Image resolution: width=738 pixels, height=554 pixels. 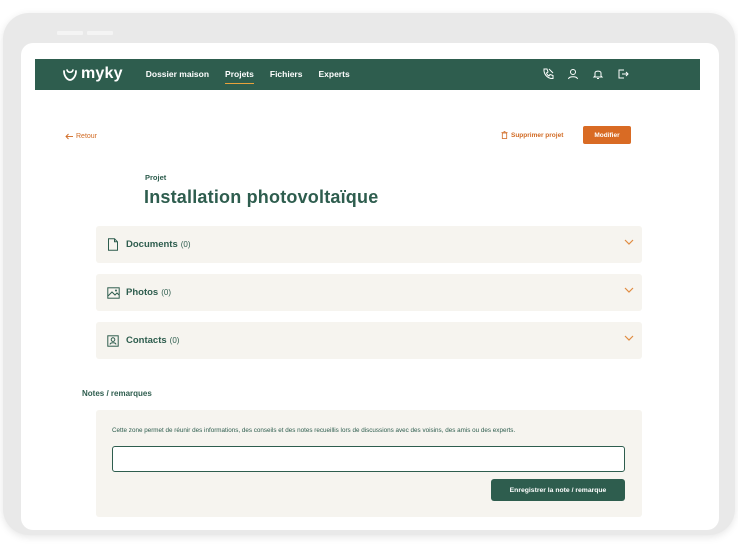 What do you see at coordinates (598, 74) in the screenshot?
I see `bell-icon` at bounding box center [598, 74].